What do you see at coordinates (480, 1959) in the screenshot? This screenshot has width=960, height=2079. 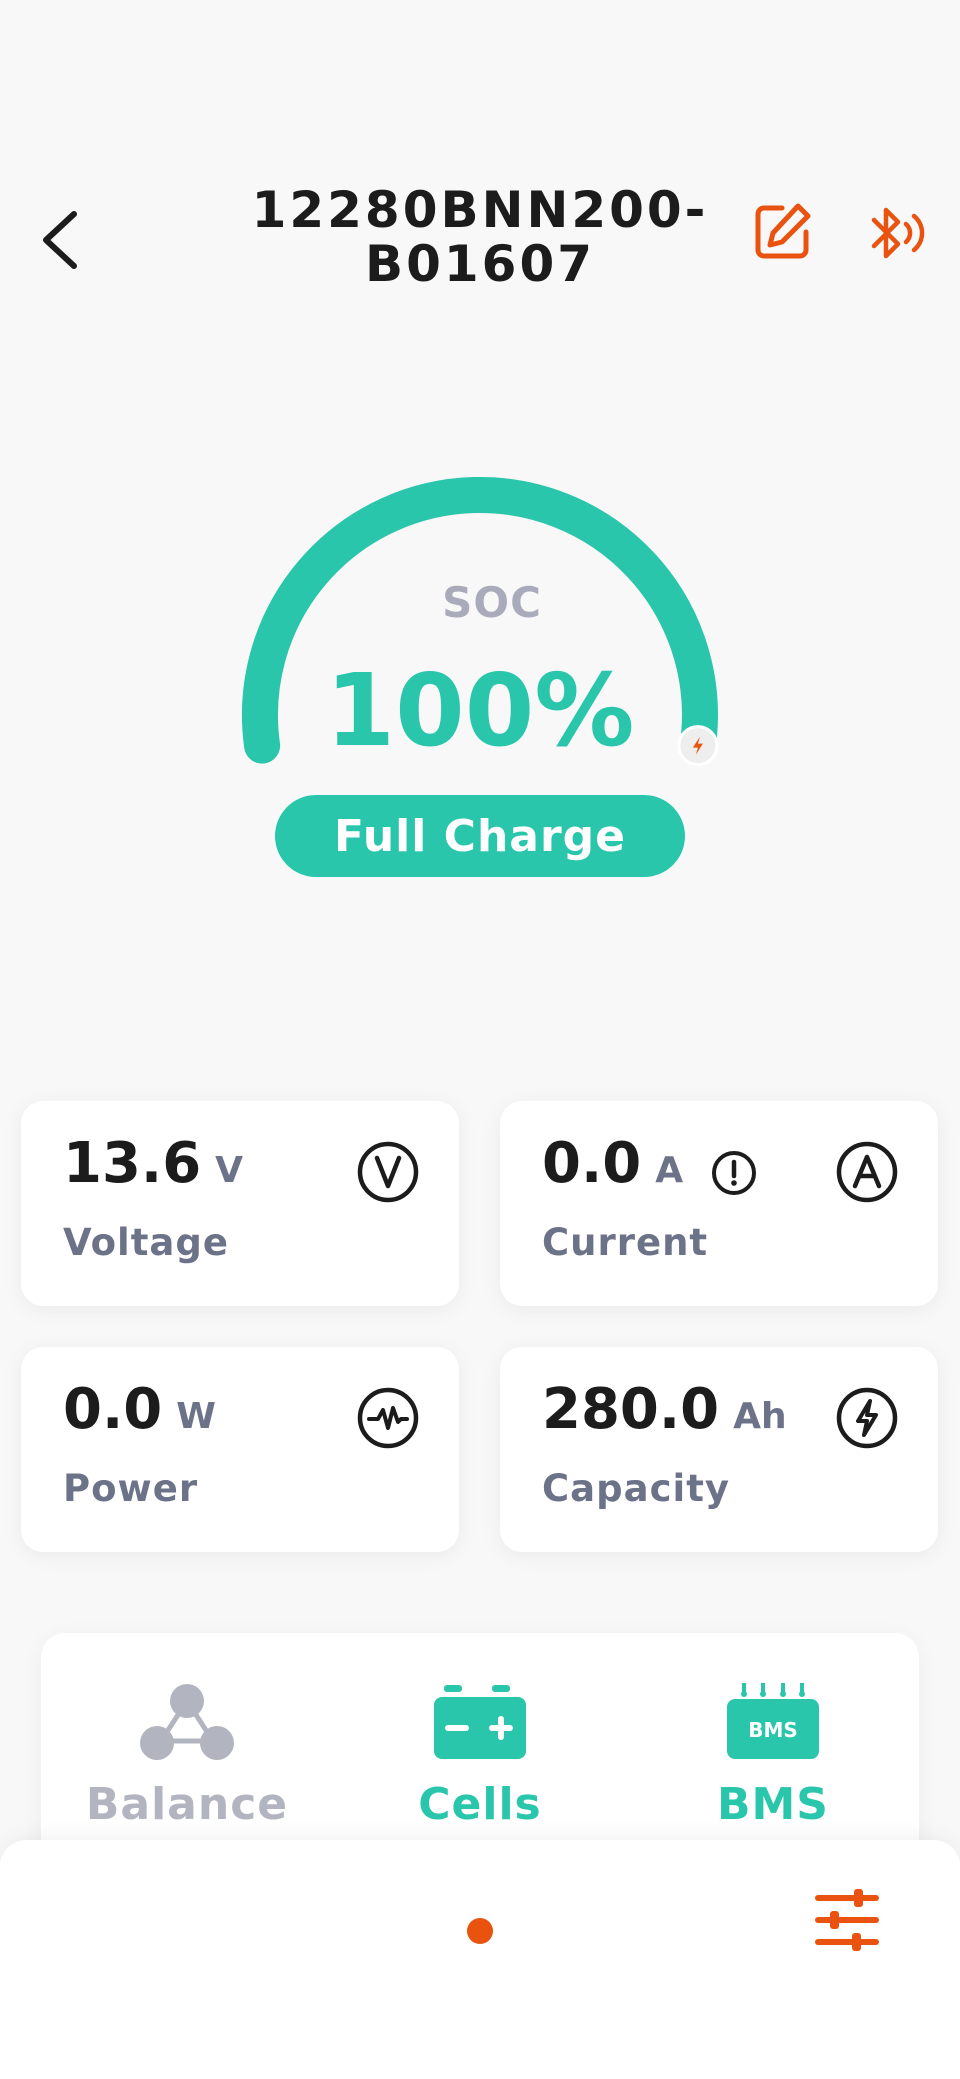 I see `bottom-bar` at bounding box center [480, 1959].